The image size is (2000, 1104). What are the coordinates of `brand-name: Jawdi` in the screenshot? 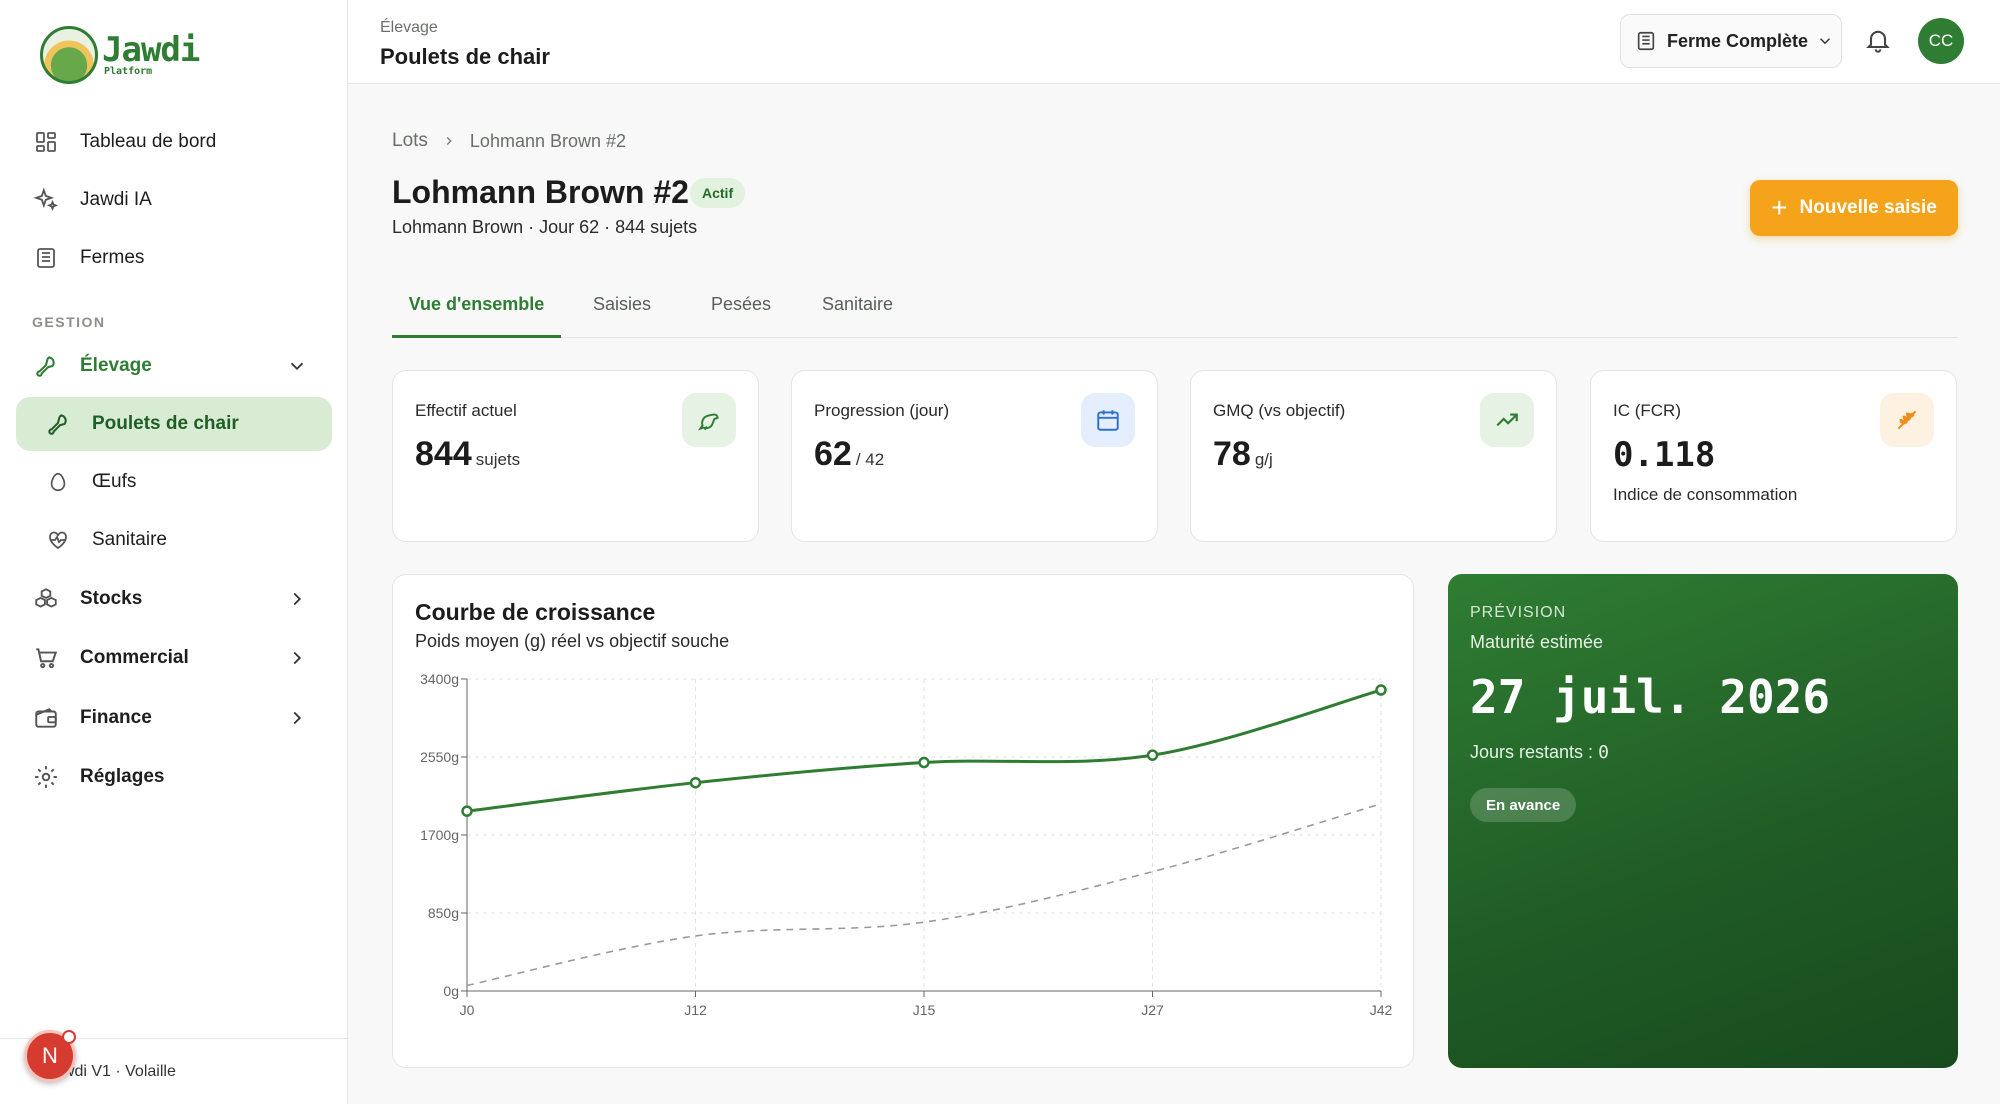 It's located at (151, 50).